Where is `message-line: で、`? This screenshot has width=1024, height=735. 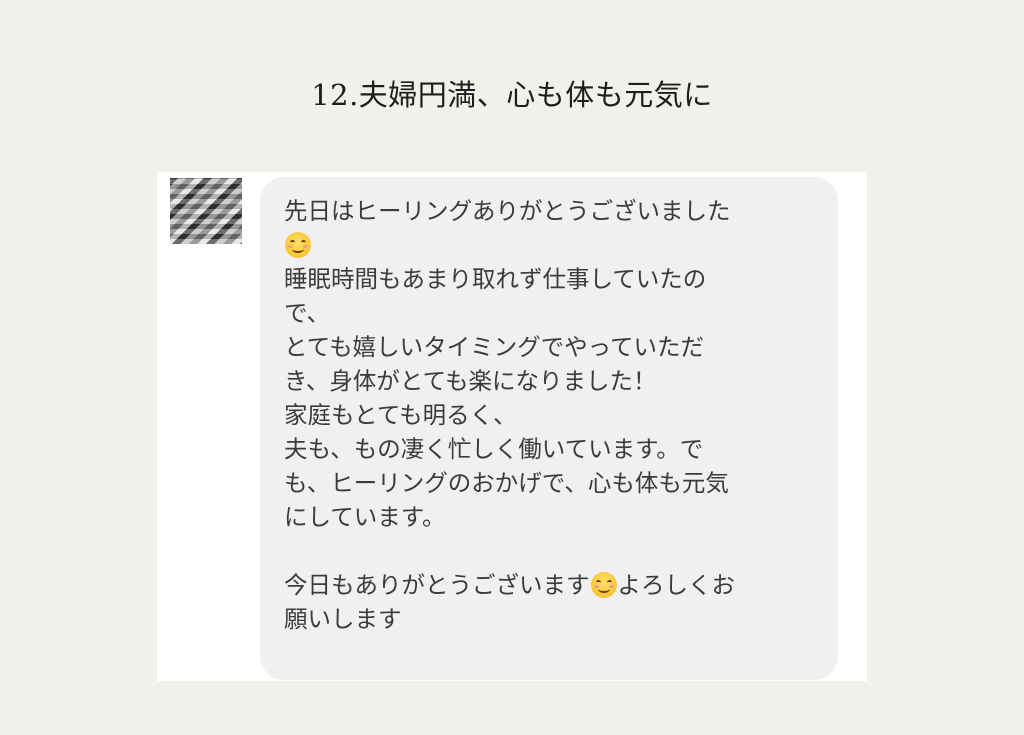 message-line: で、 is located at coordinates (307, 313).